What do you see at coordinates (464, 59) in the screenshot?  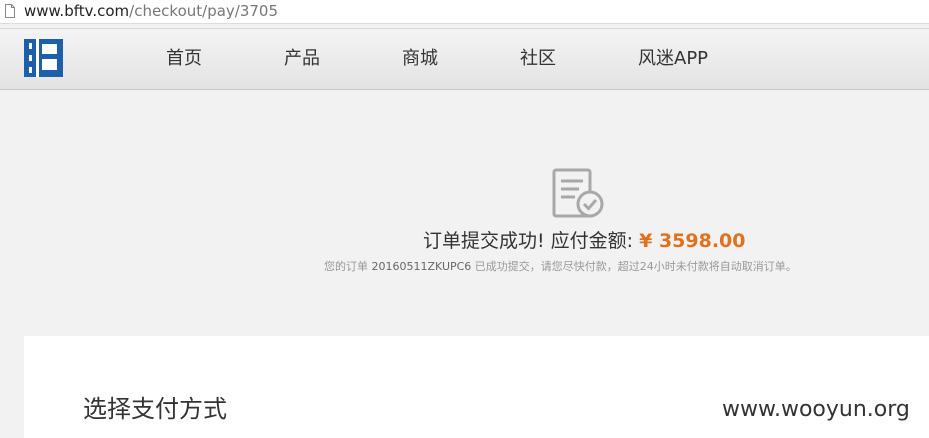 I see `site-navbar: 首页 产品 商城 社区 风迷APP` at bounding box center [464, 59].